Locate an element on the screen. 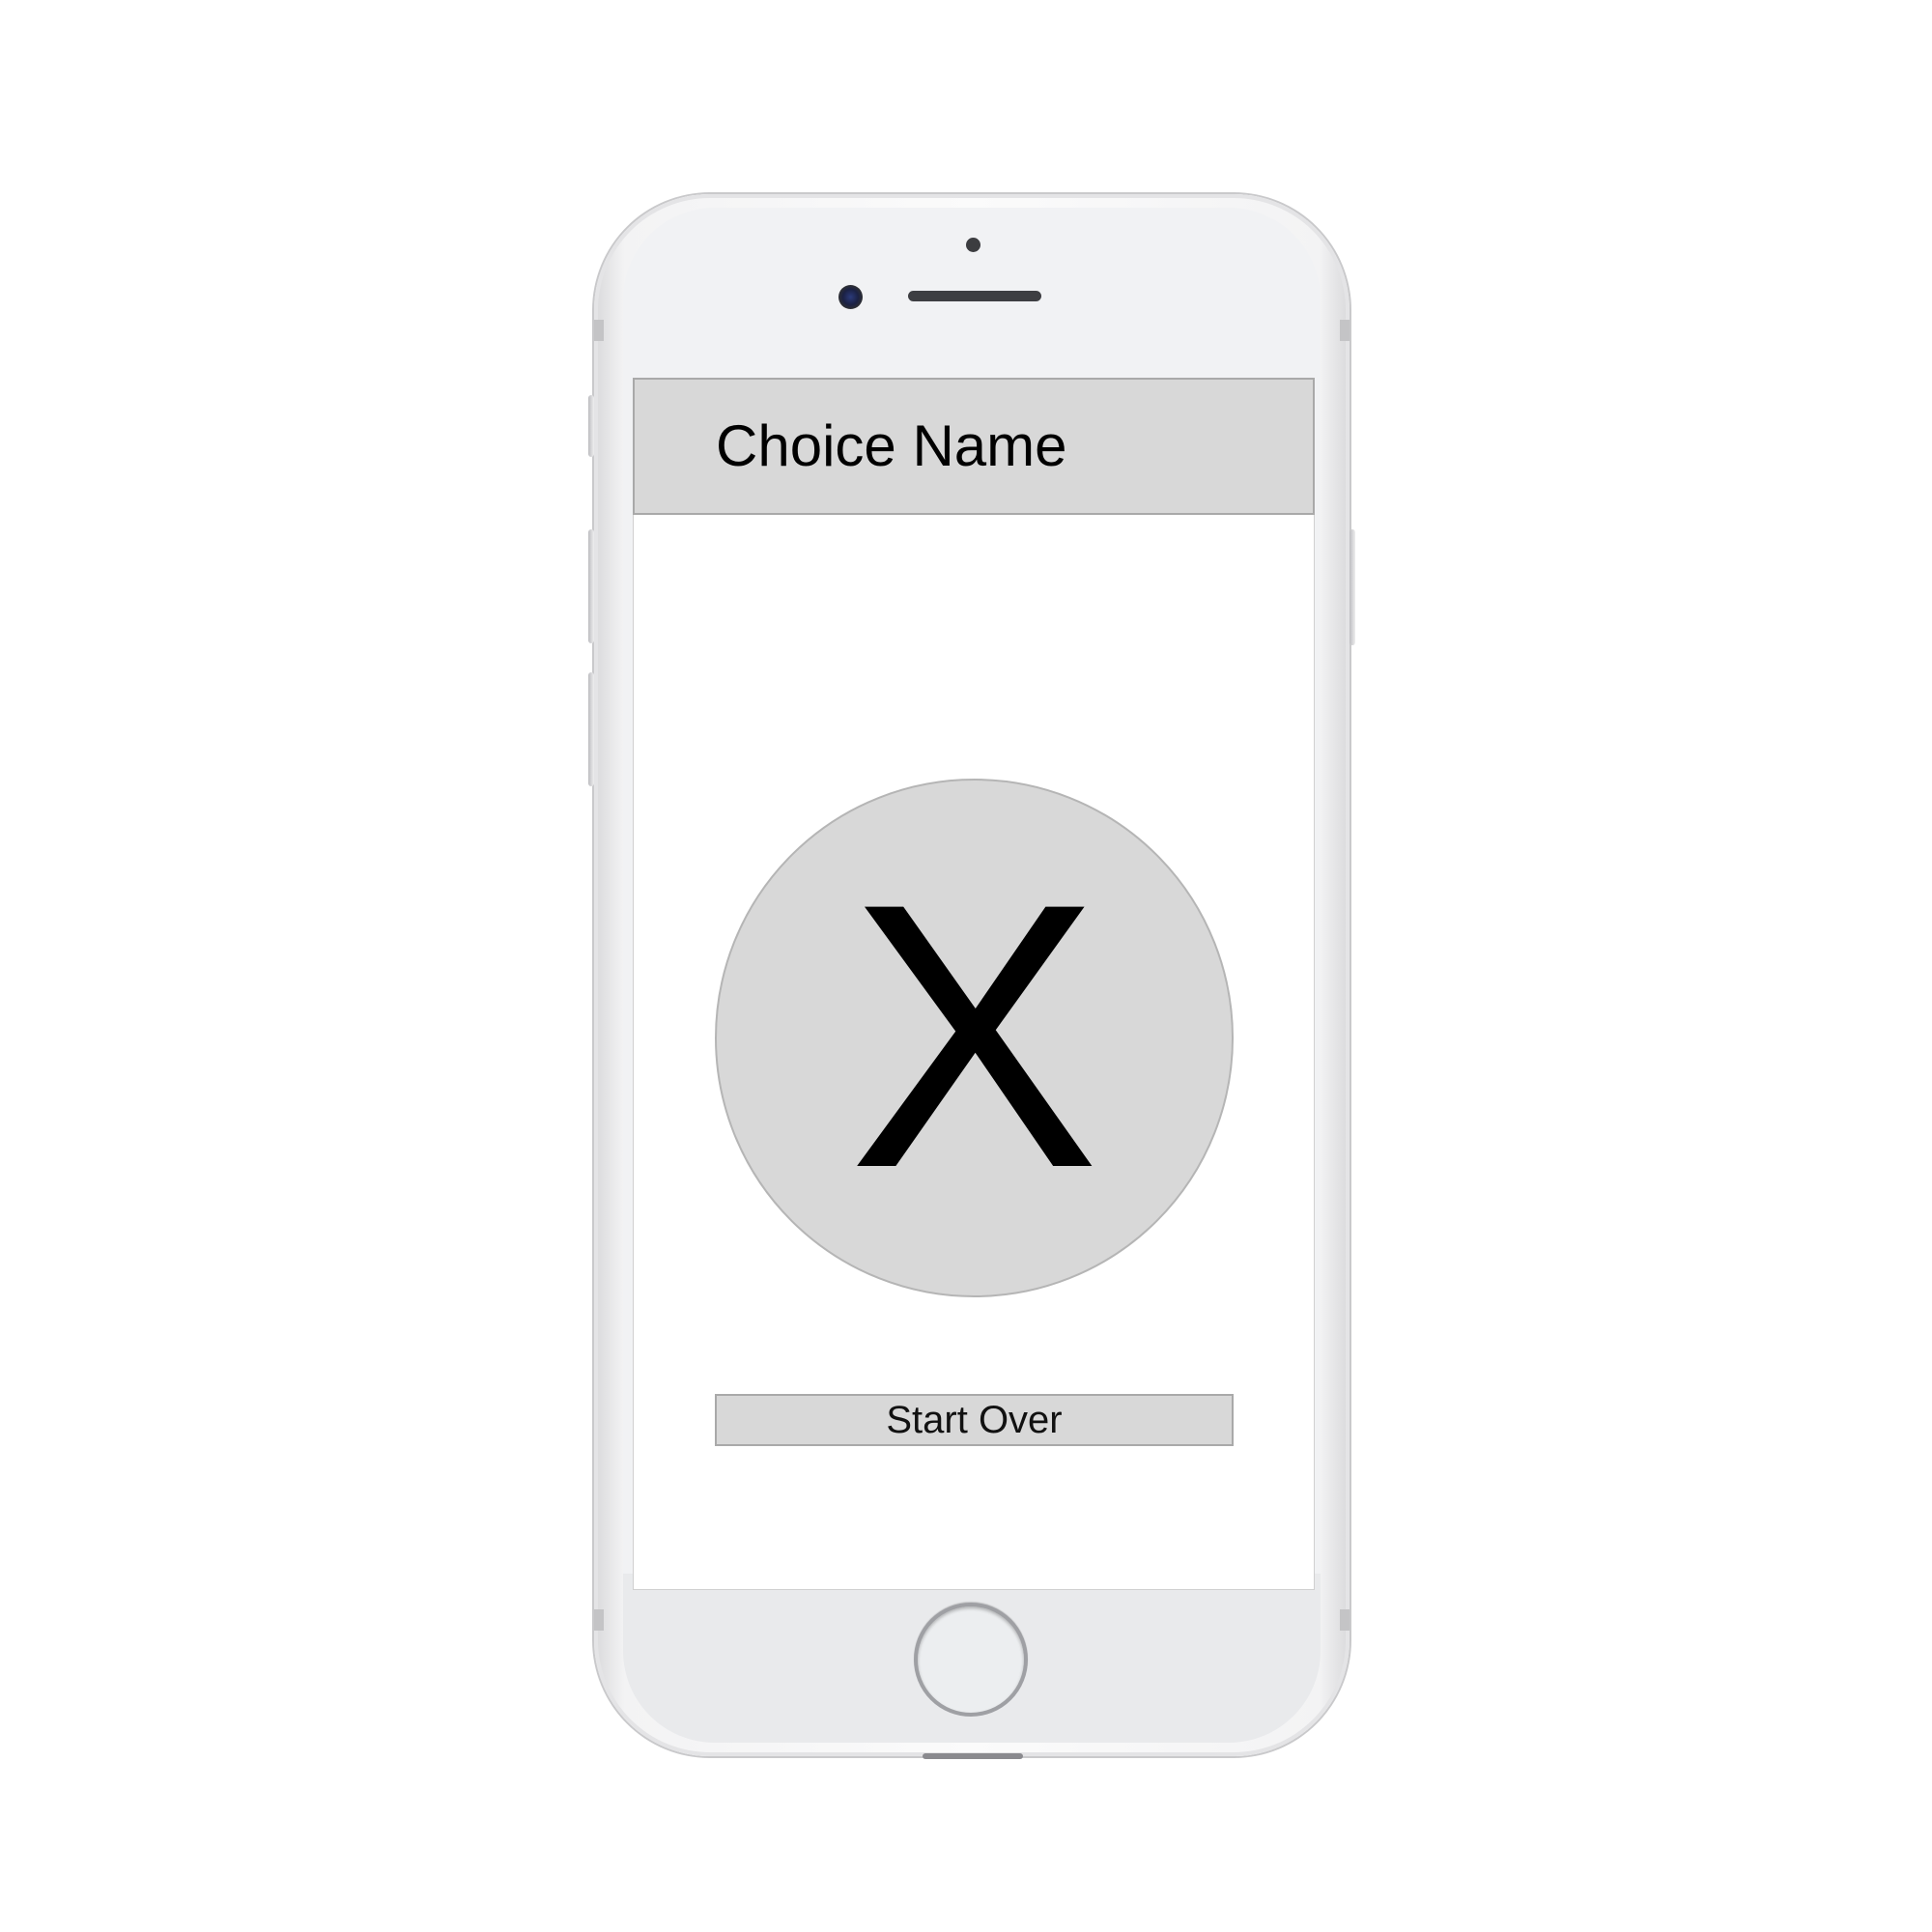 This screenshot has width=1932, height=1932. result-mark: X is located at coordinates (974, 1035).